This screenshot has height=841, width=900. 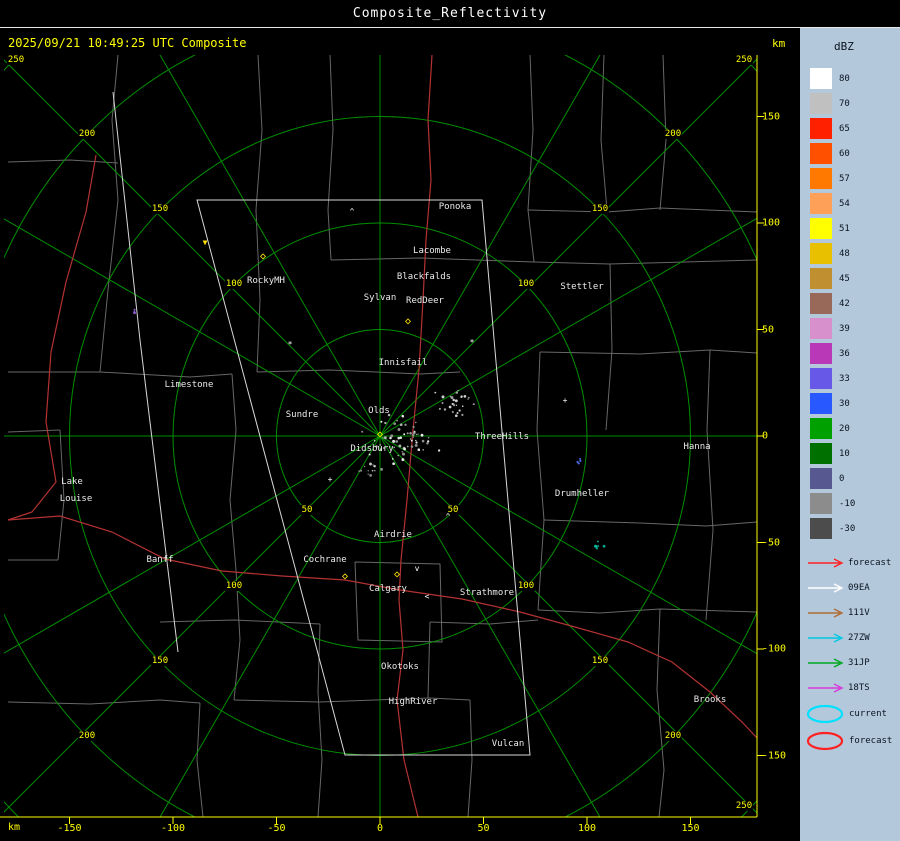 What do you see at coordinates (844, 328) in the screenshot?
I see `colorbar-value: 39` at bounding box center [844, 328].